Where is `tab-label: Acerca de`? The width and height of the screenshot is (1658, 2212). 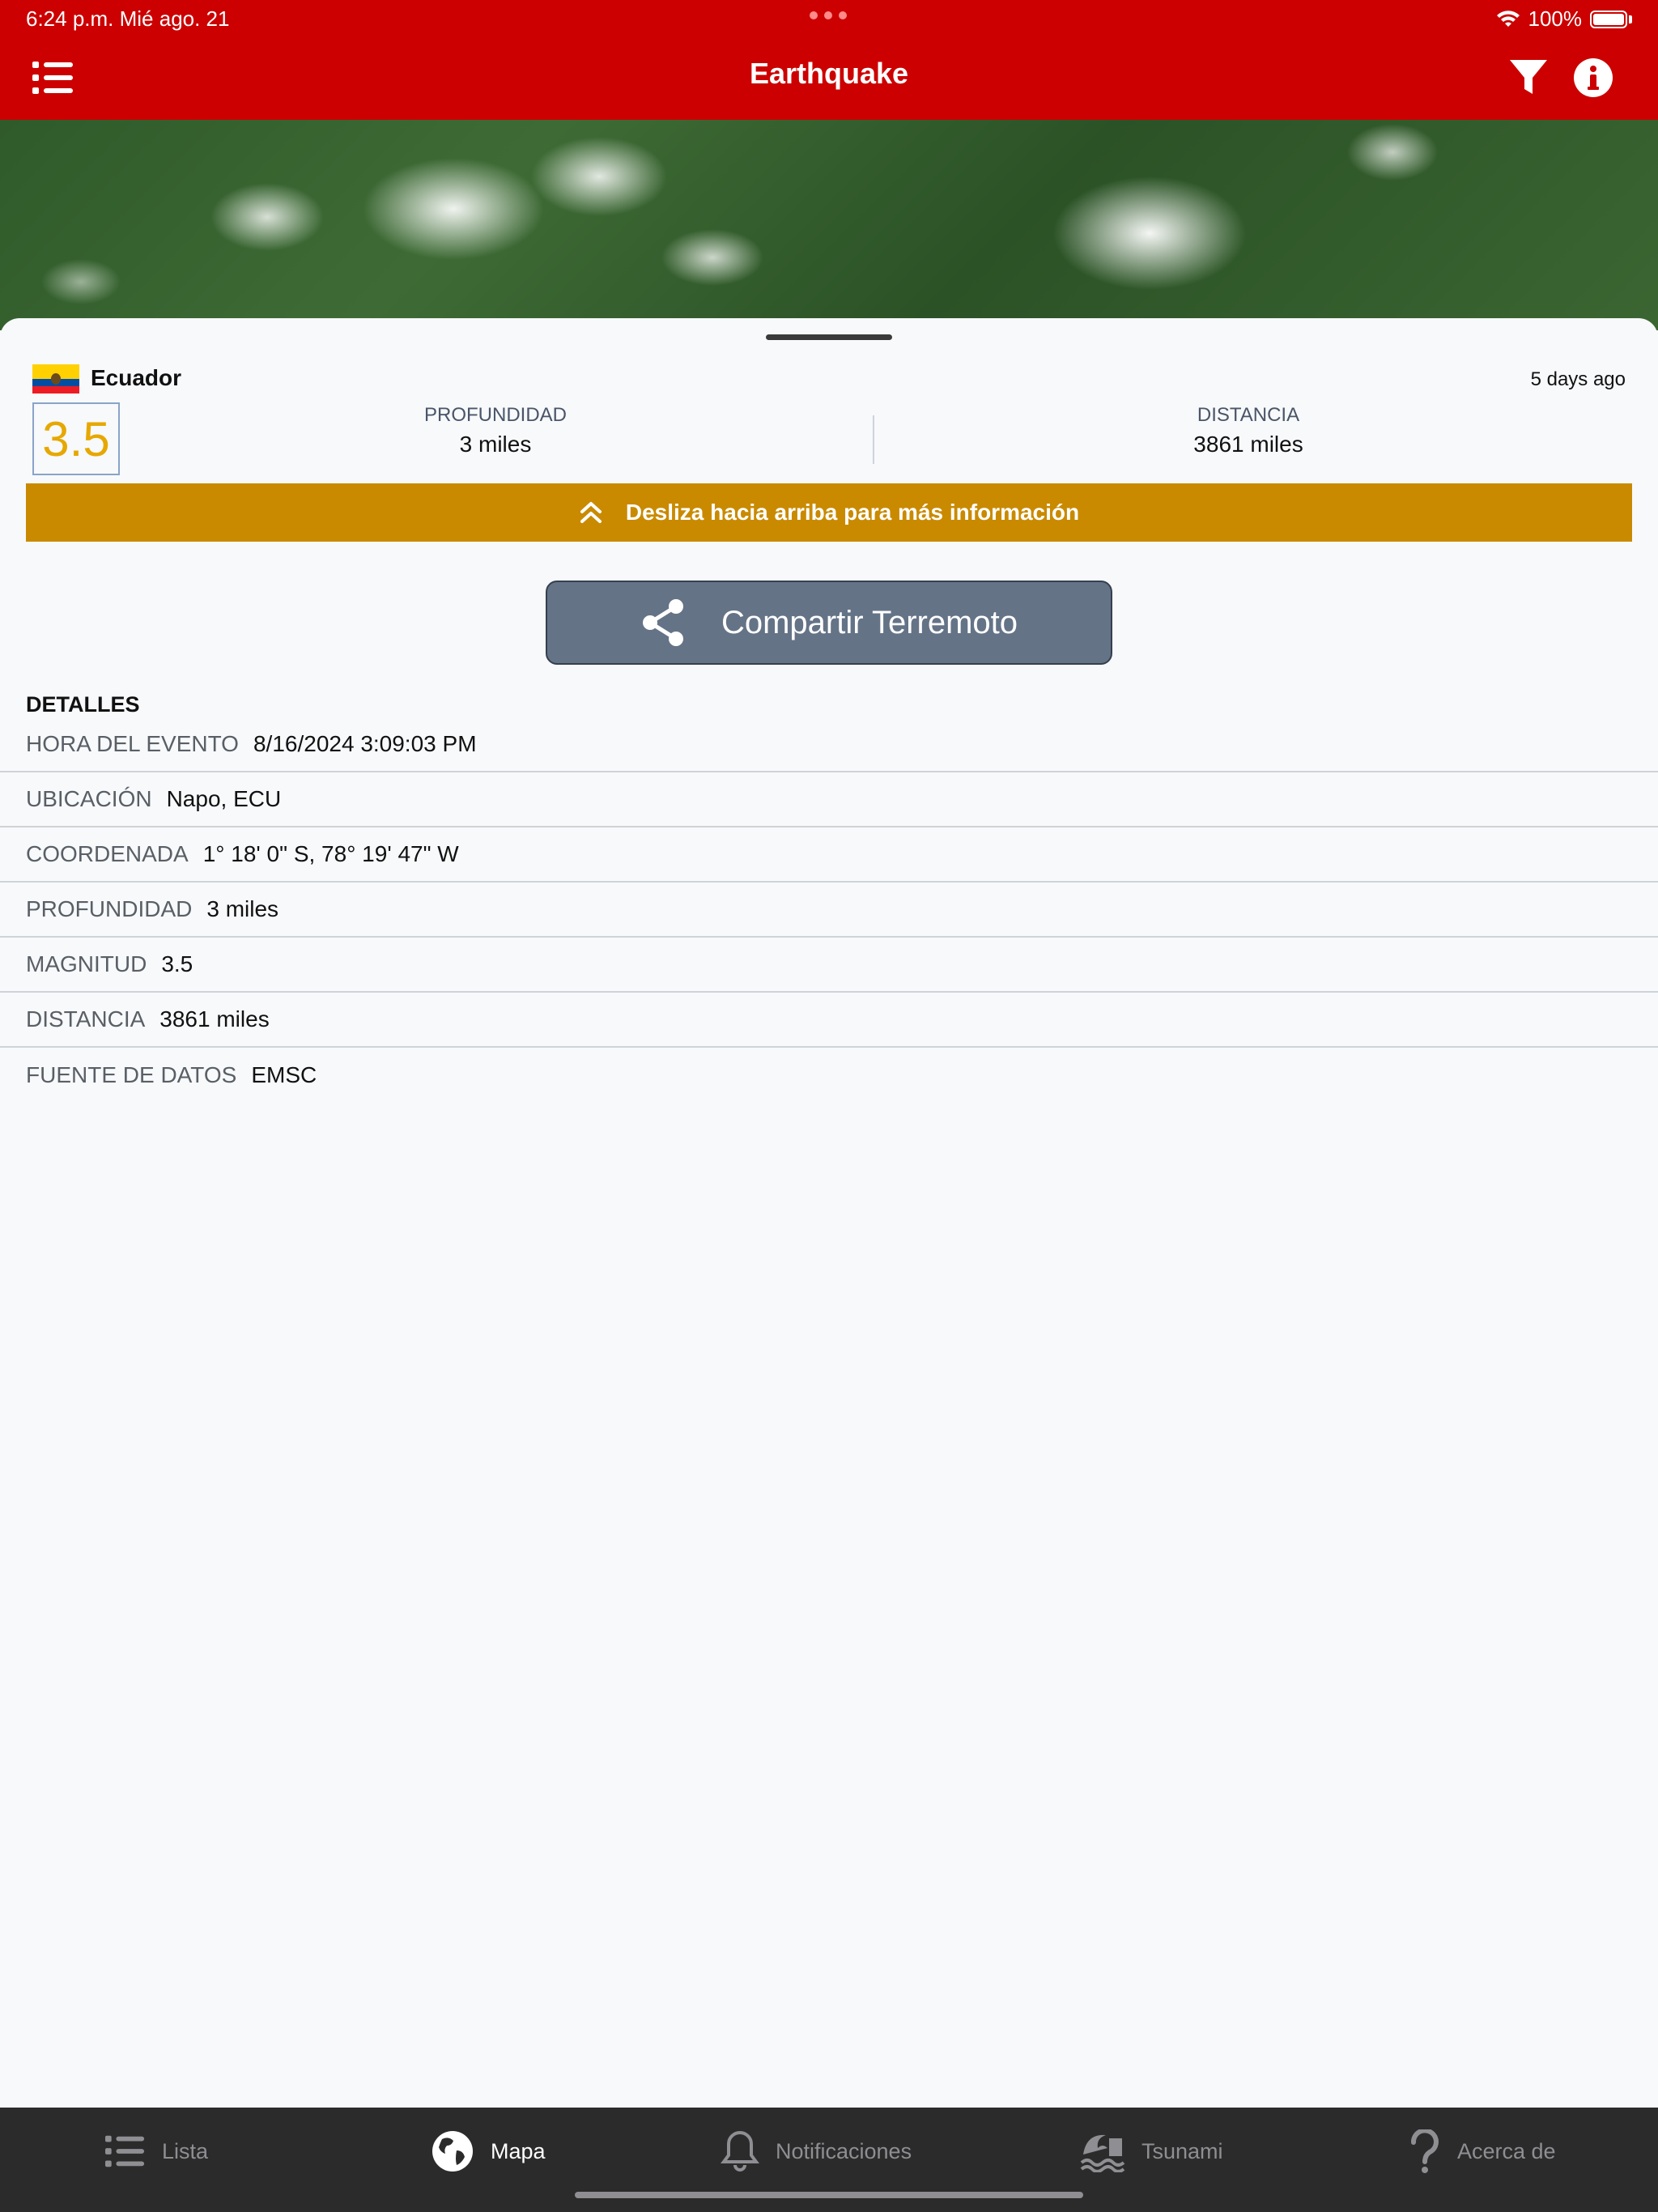
tab-label: Acerca de is located at coordinates (1506, 2150).